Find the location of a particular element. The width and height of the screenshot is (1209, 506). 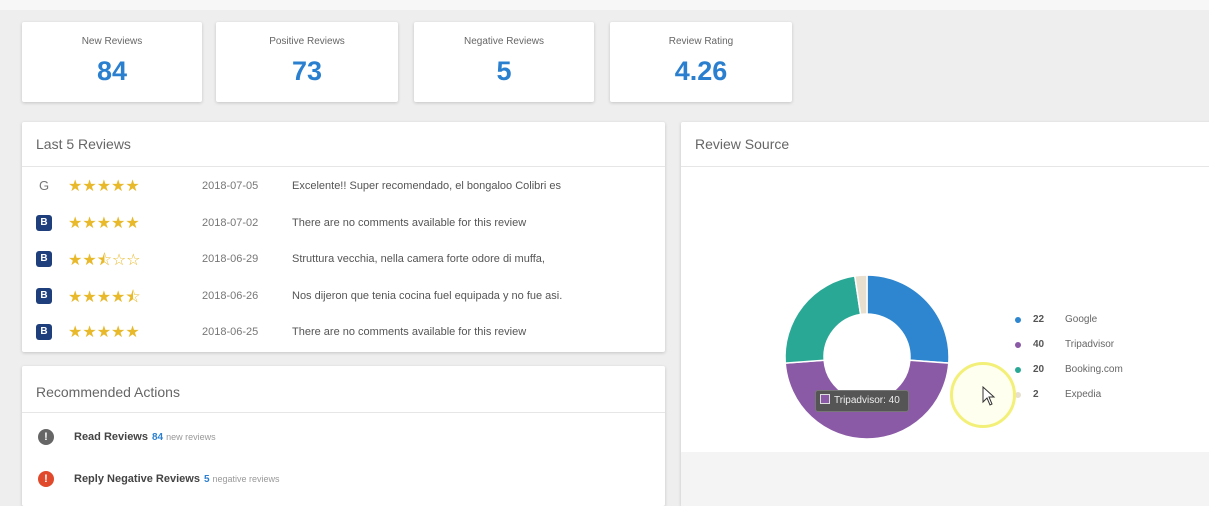

stat-value: 84 is located at coordinates (112, 71).